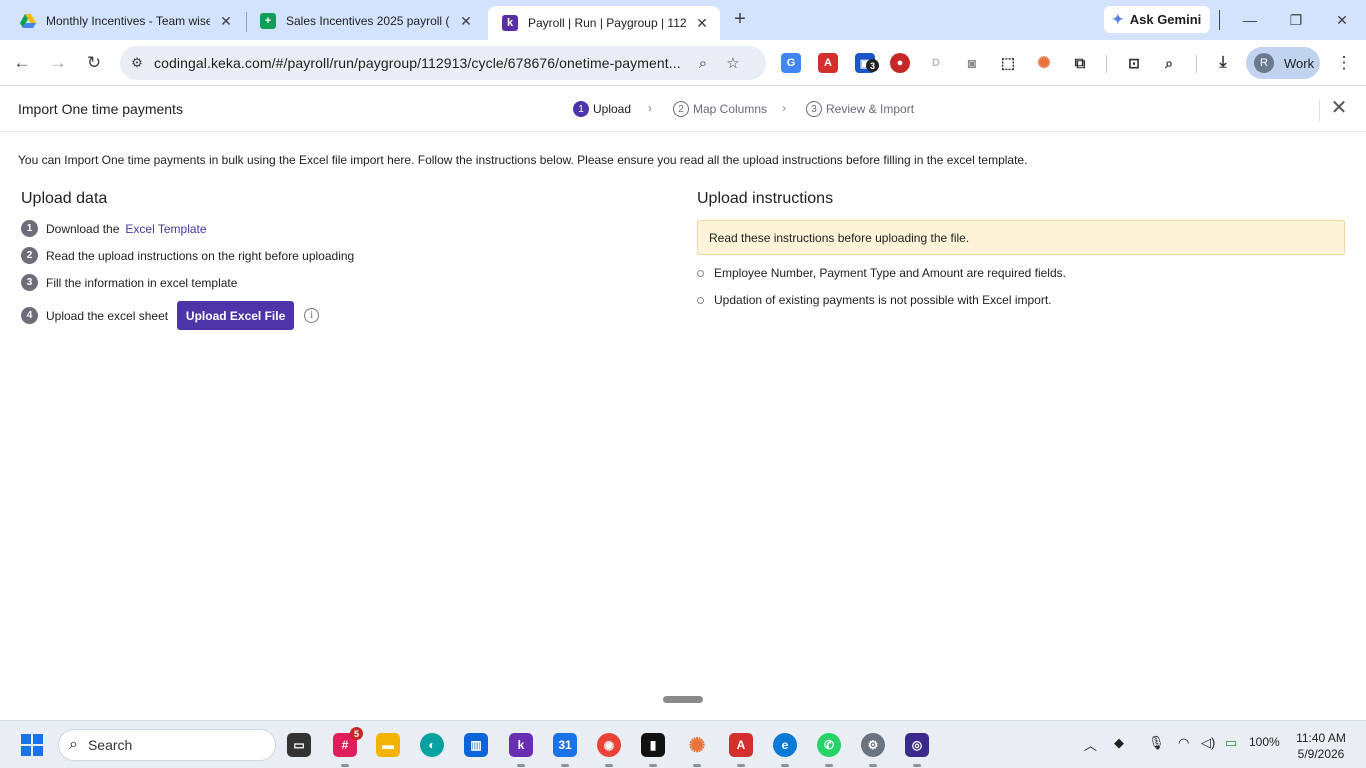  Describe the element at coordinates (765, 198) in the screenshot. I see `upload-instructions-heading: Upload instructions` at that location.